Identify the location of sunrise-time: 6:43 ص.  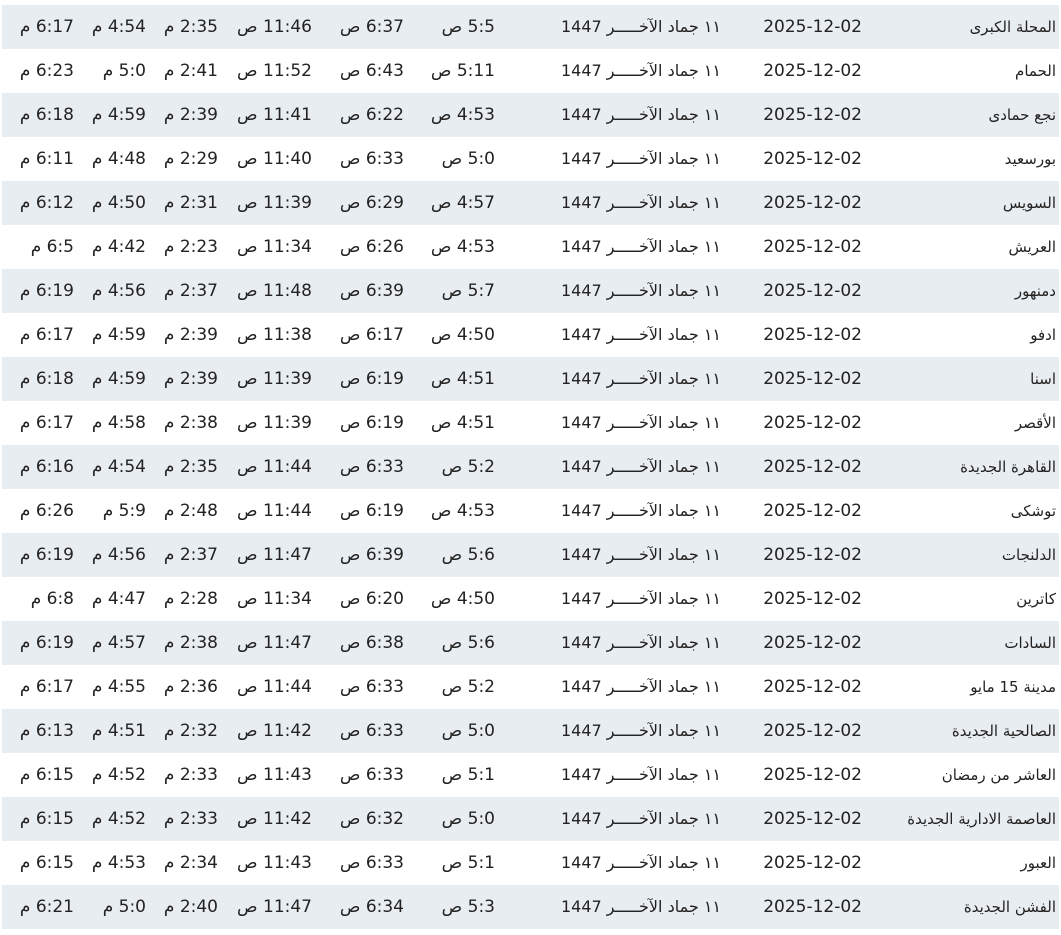
(371, 71).